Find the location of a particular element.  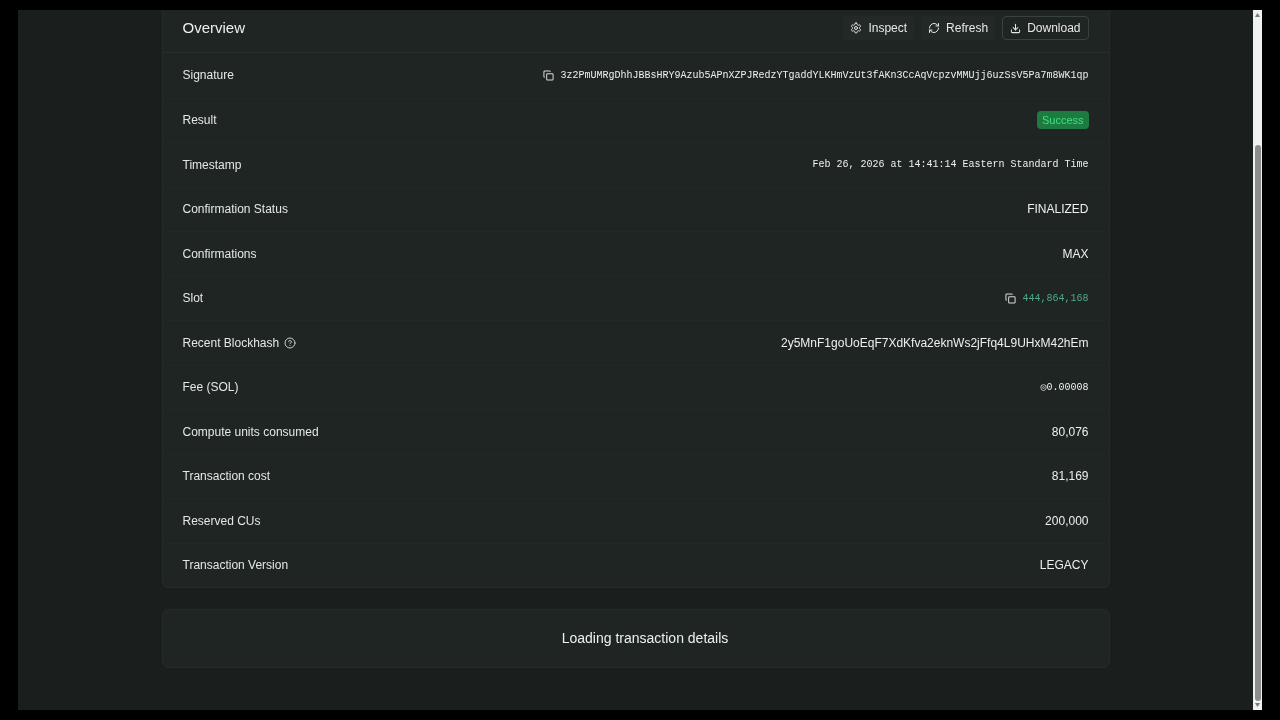

field-value: 2y5MnF1goUoEqF7XdKfva2eknWs2jFfq4L9UHxM42hEm is located at coordinates (935, 343).